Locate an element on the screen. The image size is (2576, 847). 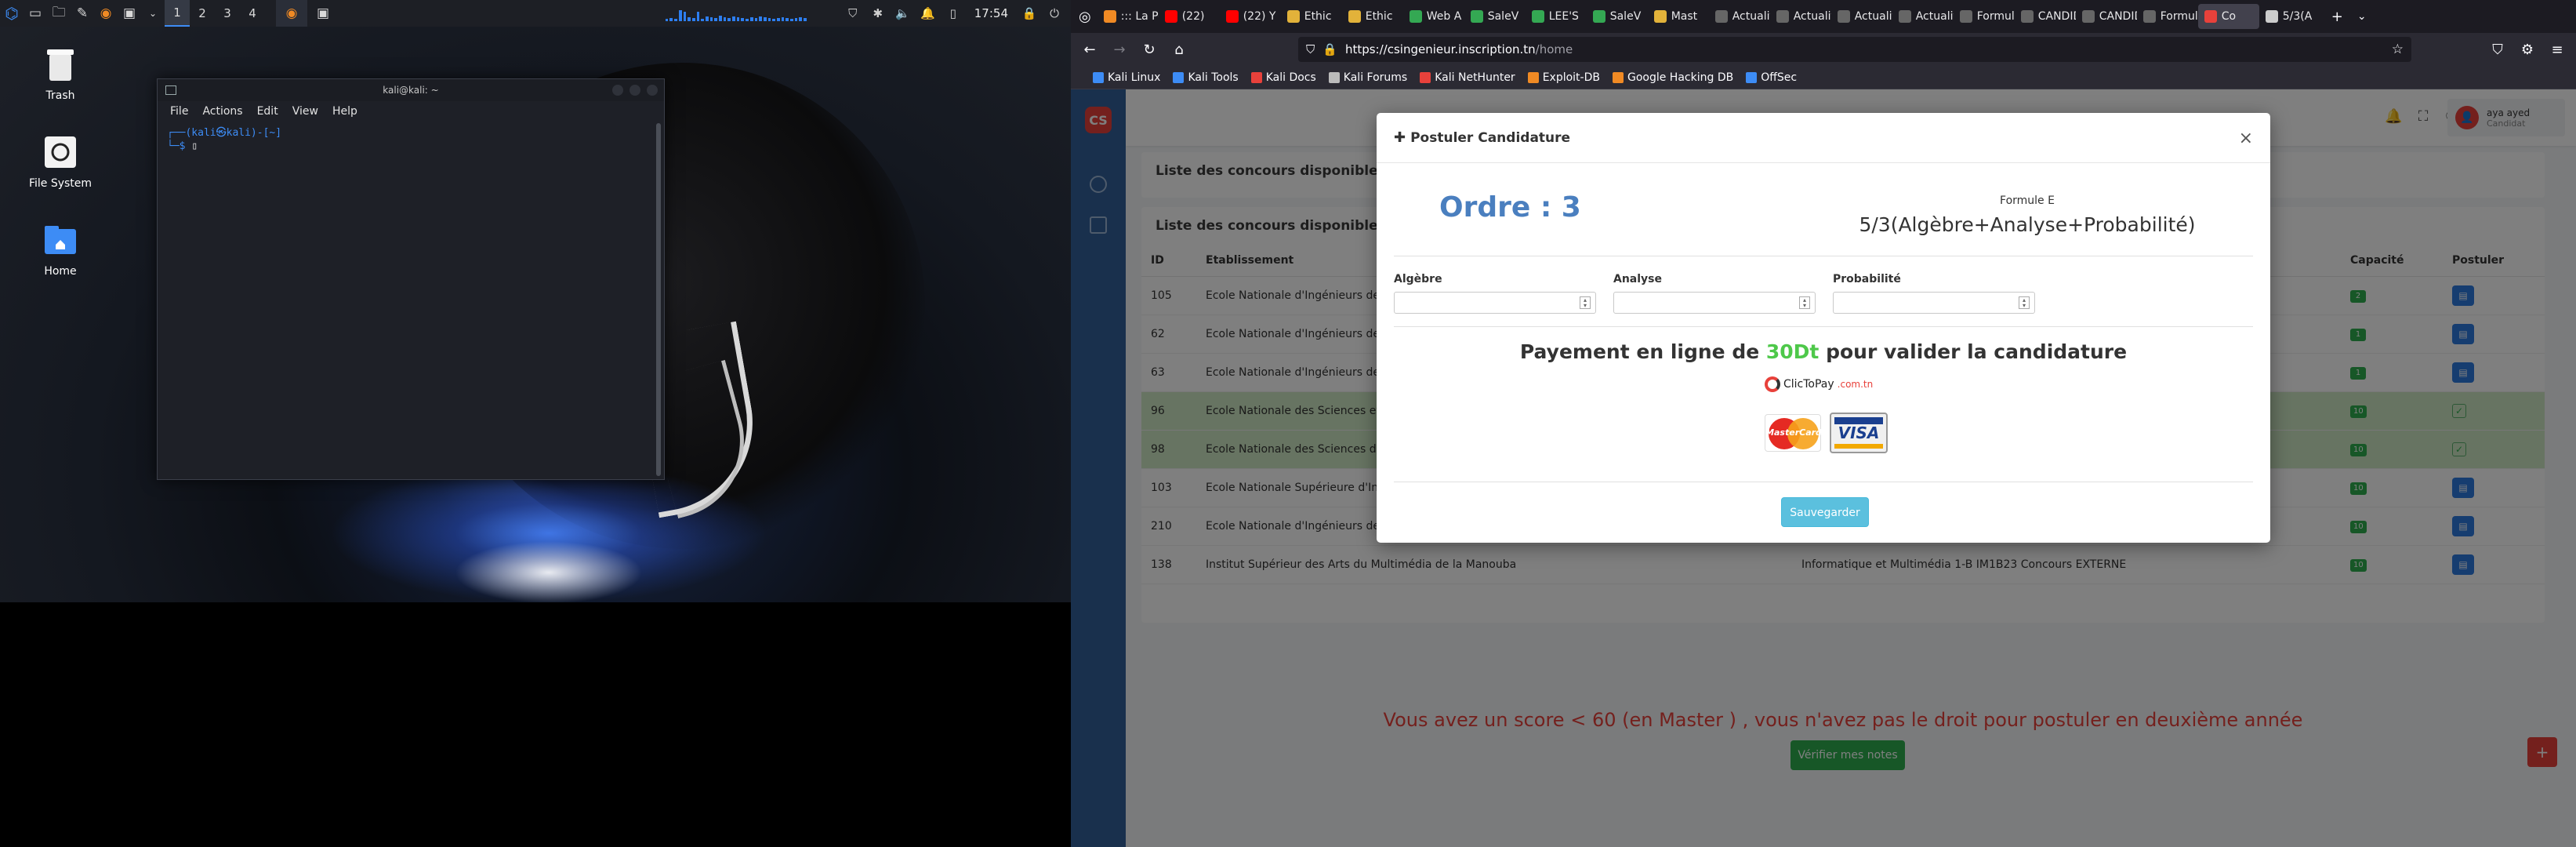
home-icon: ⌂ is located at coordinates (1179, 49).